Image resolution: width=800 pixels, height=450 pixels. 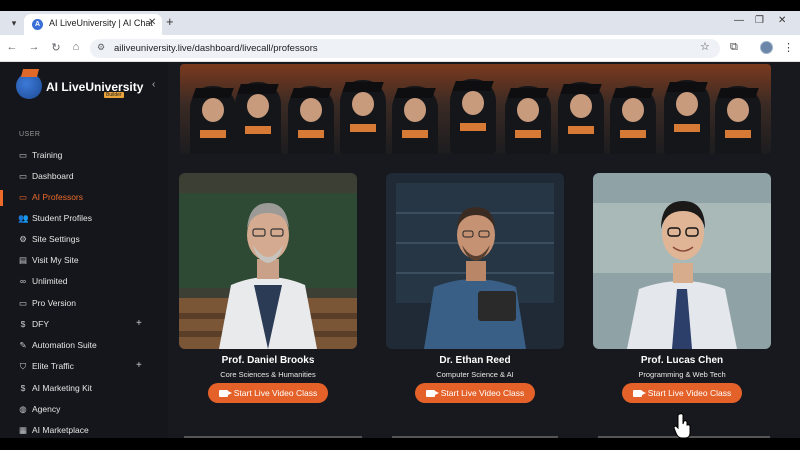 I want to click on tab-search-icon: ▾, so click(x=14, y=23).